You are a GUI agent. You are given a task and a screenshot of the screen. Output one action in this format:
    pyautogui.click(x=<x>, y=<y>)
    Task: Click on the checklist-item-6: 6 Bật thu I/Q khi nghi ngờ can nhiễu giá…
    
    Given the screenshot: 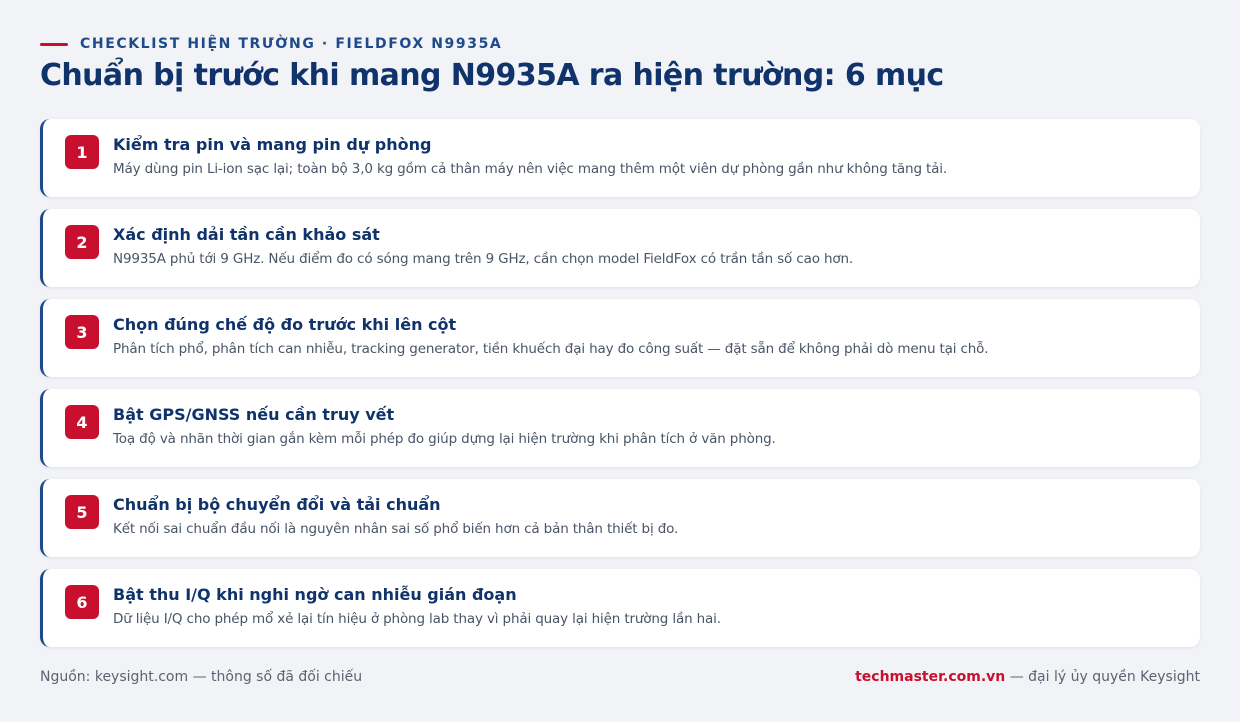 What is the action you would take?
    pyautogui.click(x=620, y=608)
    